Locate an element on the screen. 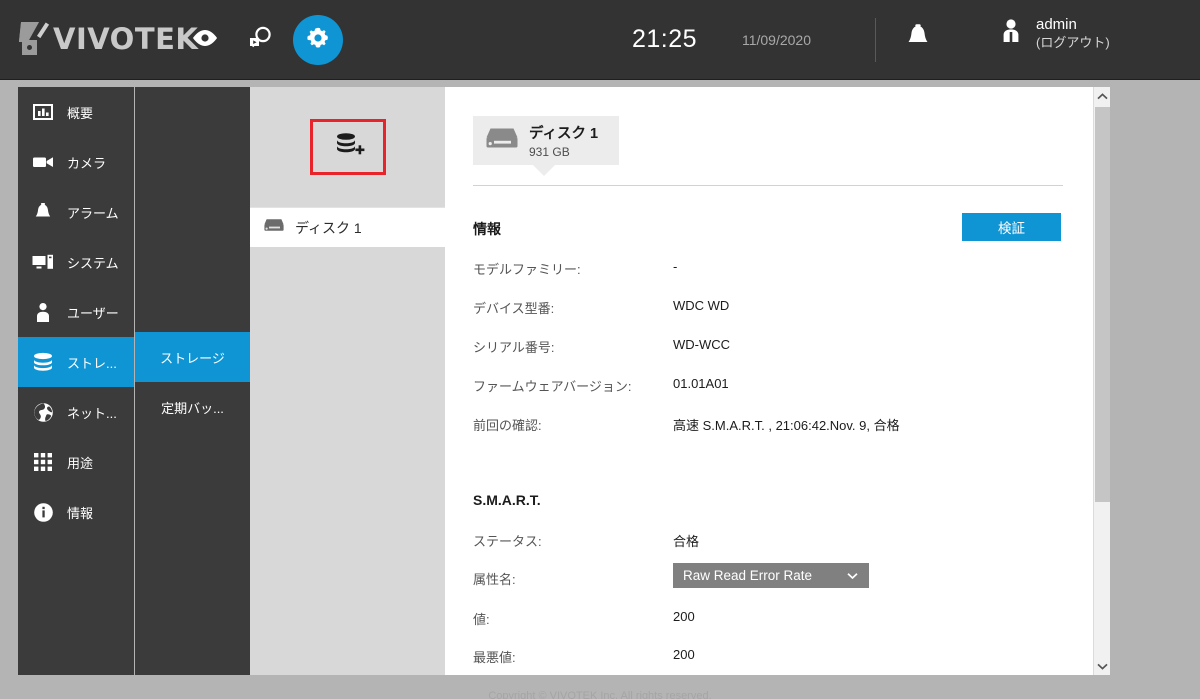 This screenshot has width=1200, height=699. eye-icon is located at coordinates (205, 40).